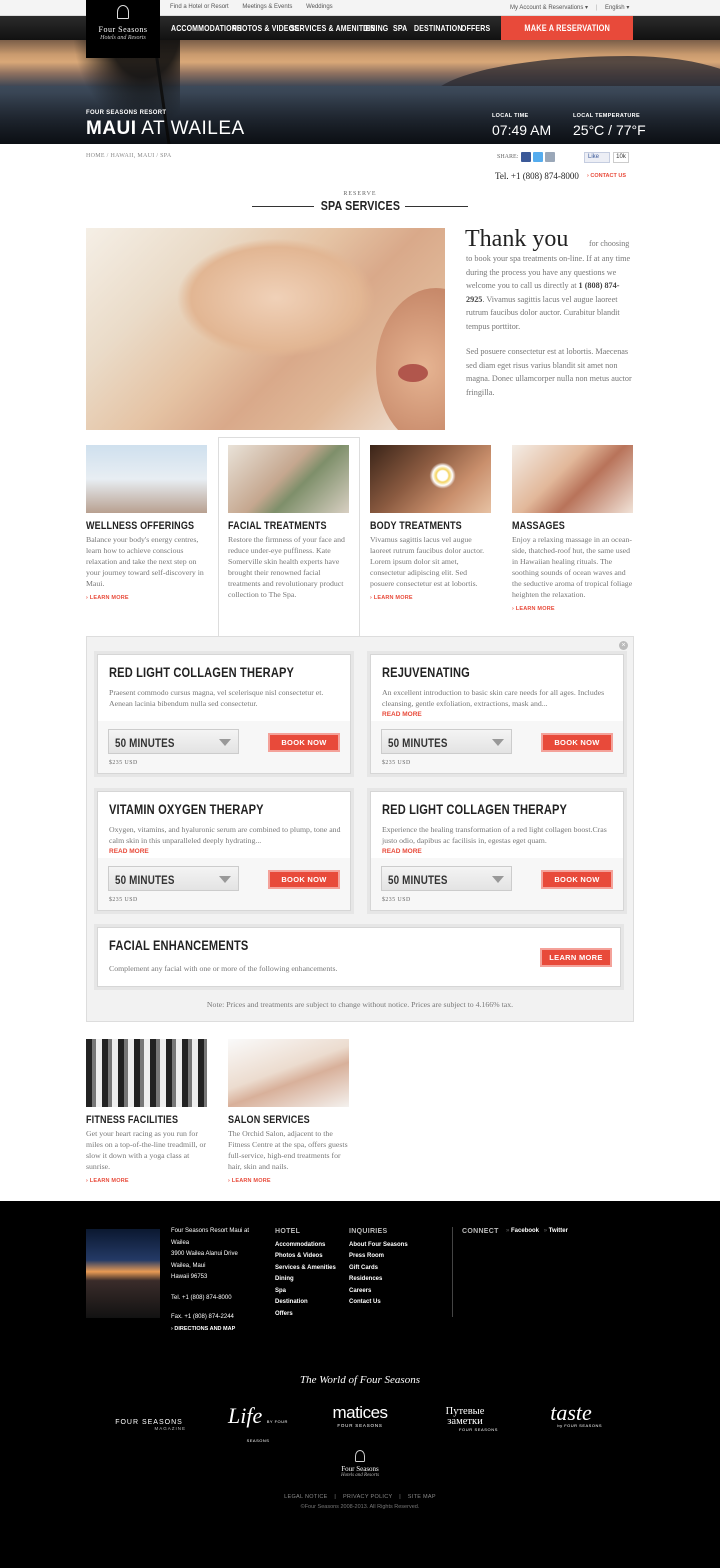 This screenshot has height=1568, width=720. I want to click on privacy-policy-link: PRIVACY POLICY, so click(367, 1497).